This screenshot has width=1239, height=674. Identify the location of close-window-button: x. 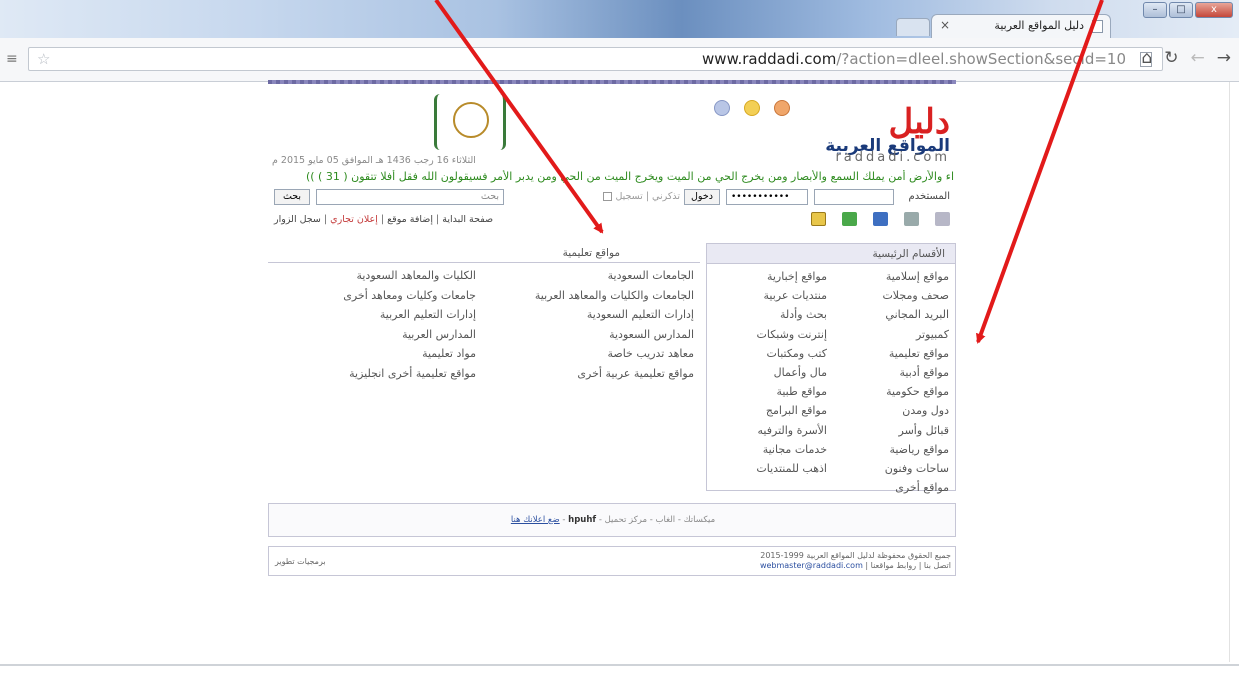
(1214, 10).